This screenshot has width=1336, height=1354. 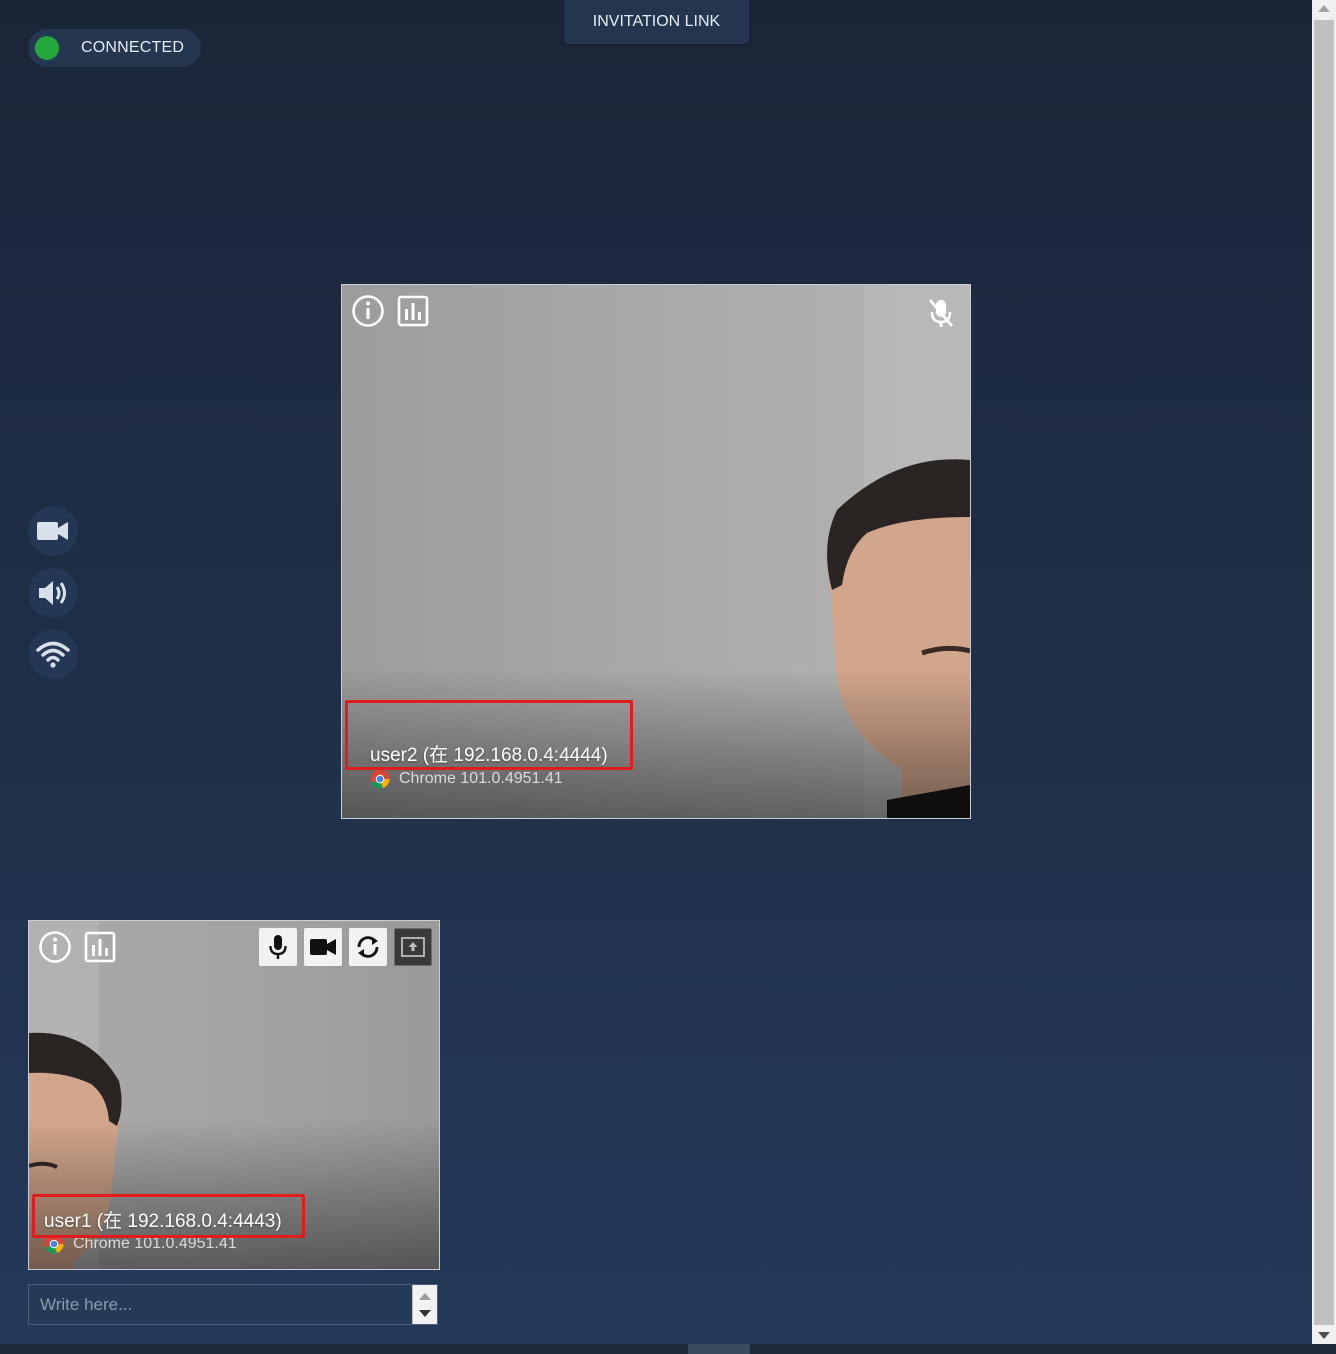 I want to click on microphone-icon, so click(x=278, y=947).